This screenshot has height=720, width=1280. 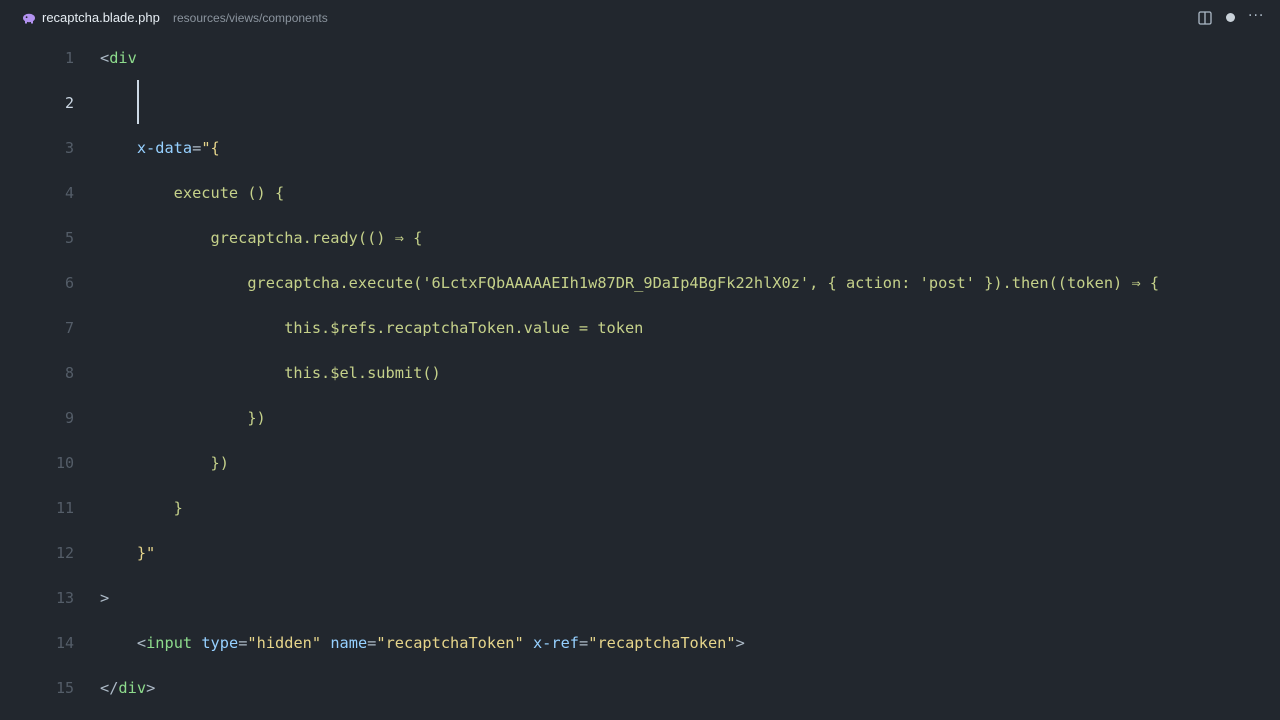 What do you see at coordinates (270, 373) in the screenshot?
I see `code-text: this.$el.submit()` at bounding box center [270, 373].